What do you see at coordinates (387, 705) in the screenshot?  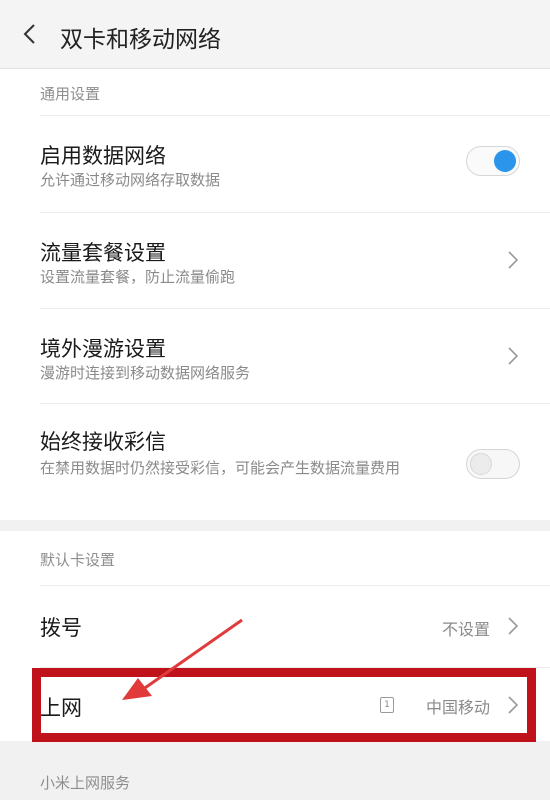 I see `sim-card-icon: 1` at bounding box center [387, 705].